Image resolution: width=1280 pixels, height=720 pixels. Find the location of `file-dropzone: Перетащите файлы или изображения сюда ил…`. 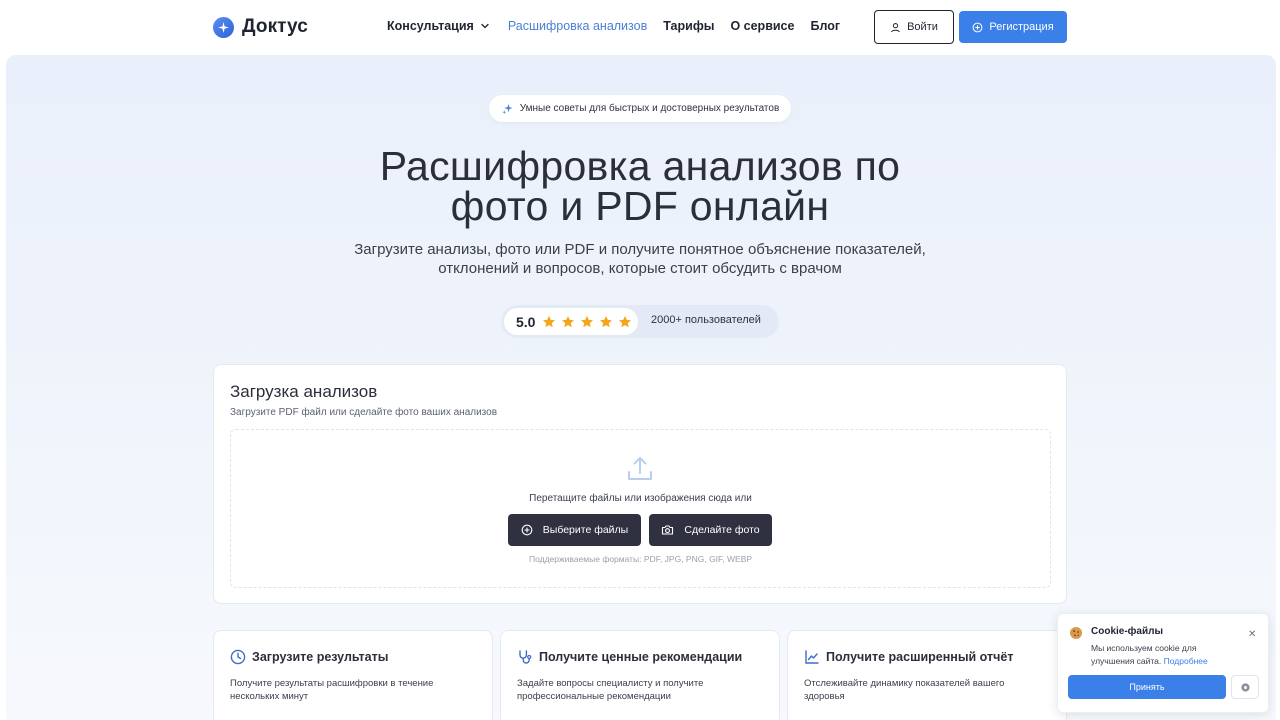

file-dropzone: Перетащите файлы или изображения сюда ил… is located at coordinates (640, 508).